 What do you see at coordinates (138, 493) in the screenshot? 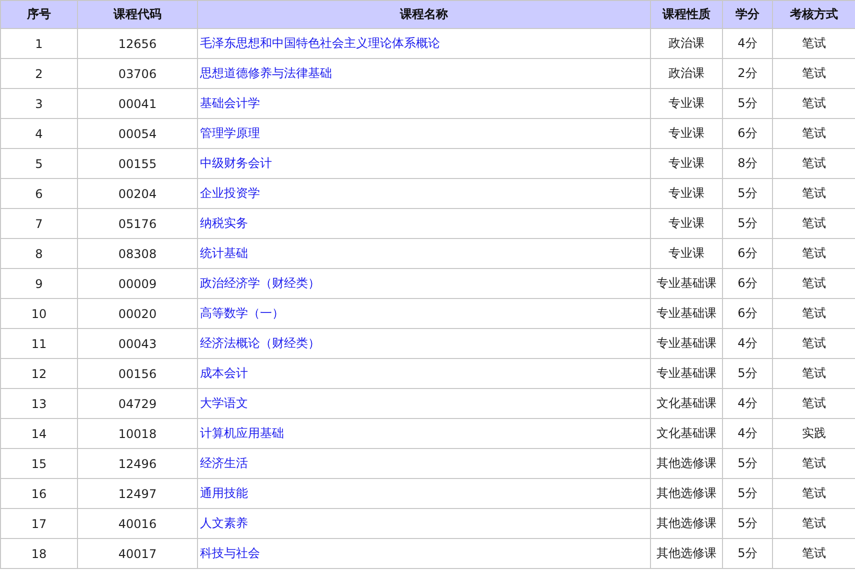
I see `table-cell: 12497` at bounding box center [138, 493].